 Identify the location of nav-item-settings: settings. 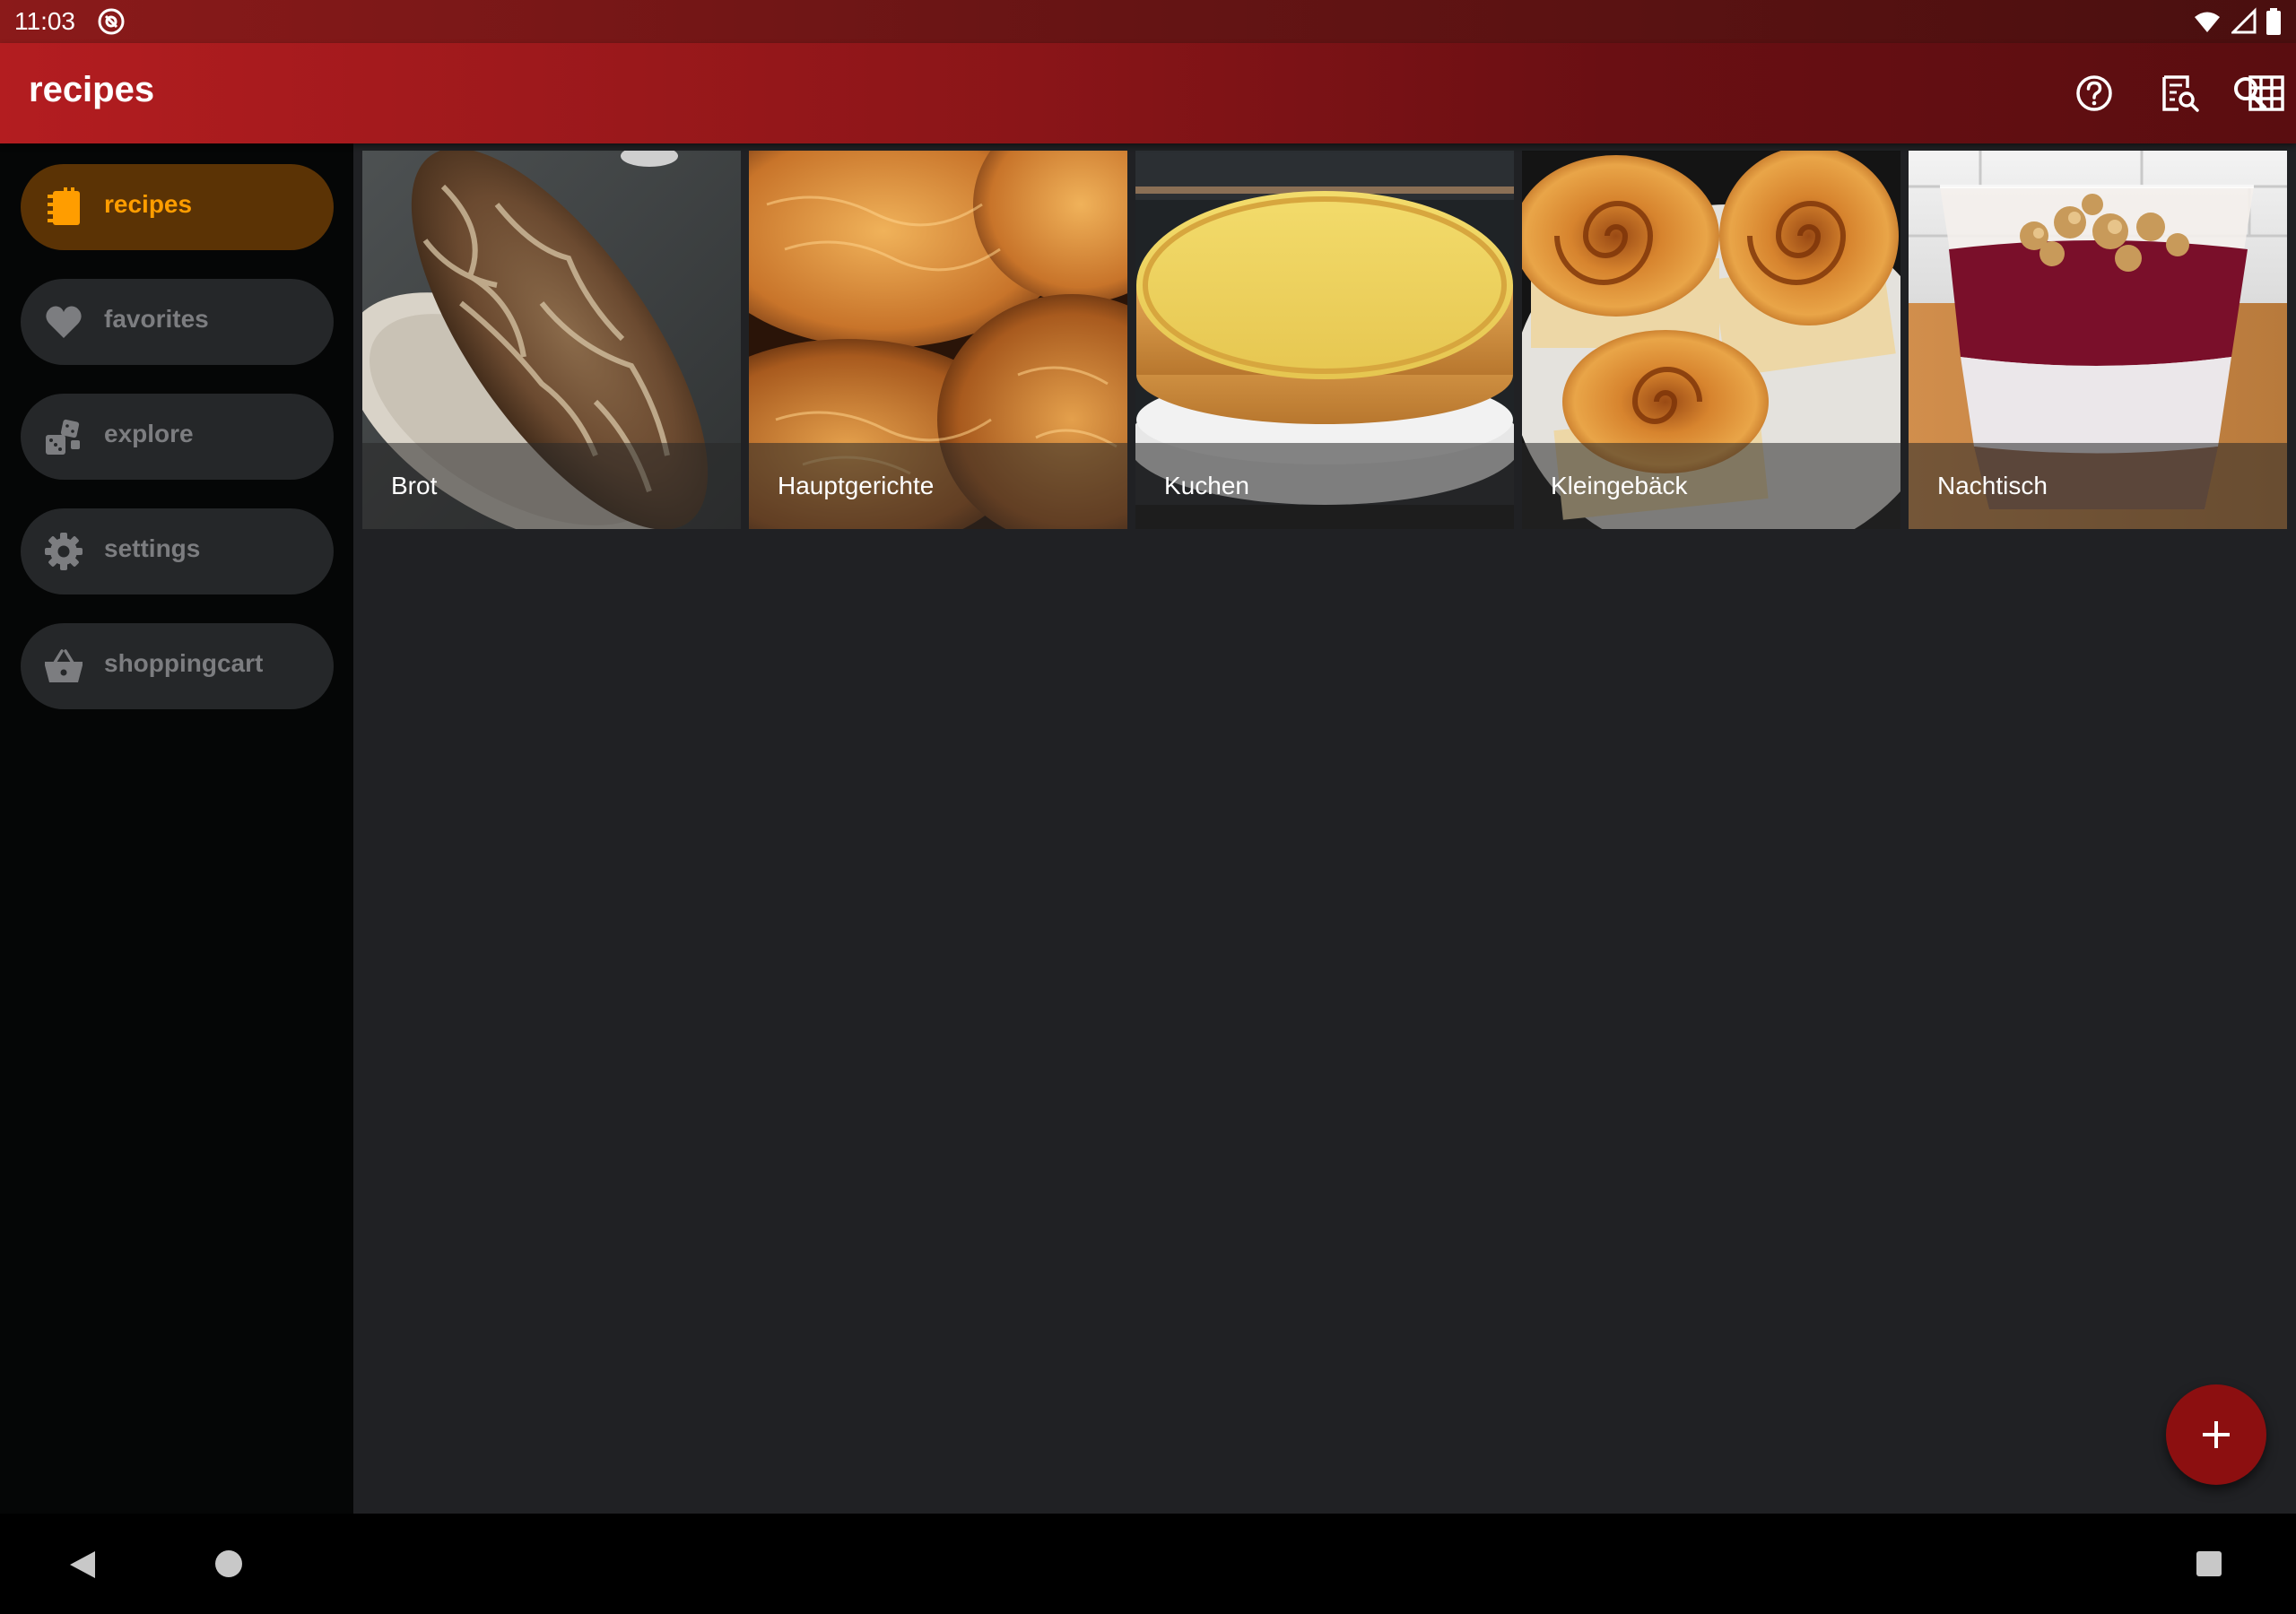
(177, 551).